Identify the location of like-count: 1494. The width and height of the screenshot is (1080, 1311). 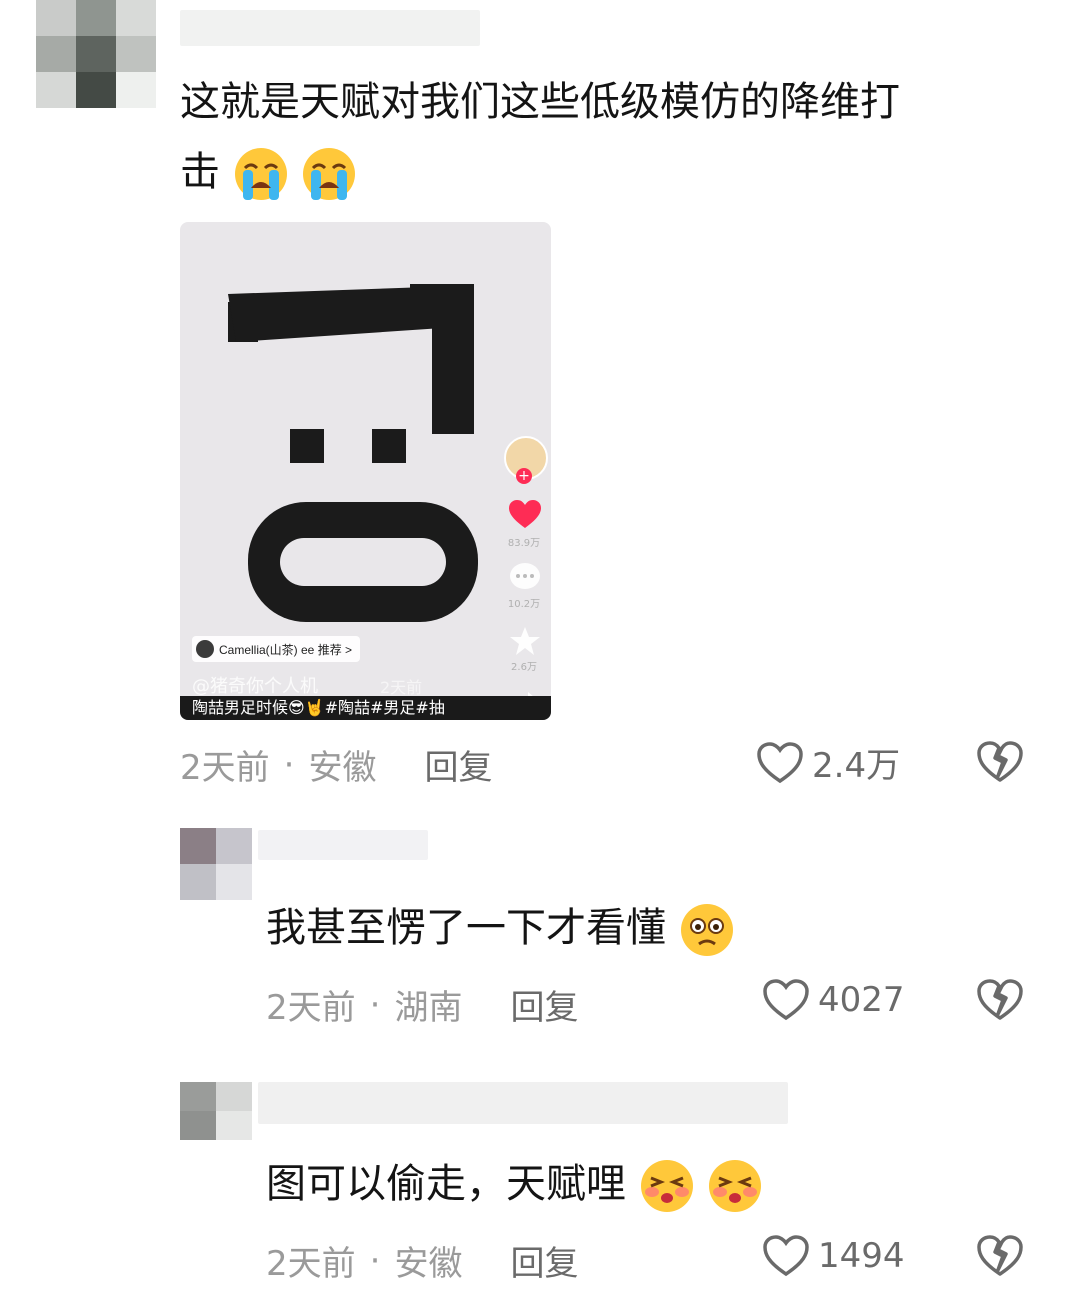
(861, 1256).